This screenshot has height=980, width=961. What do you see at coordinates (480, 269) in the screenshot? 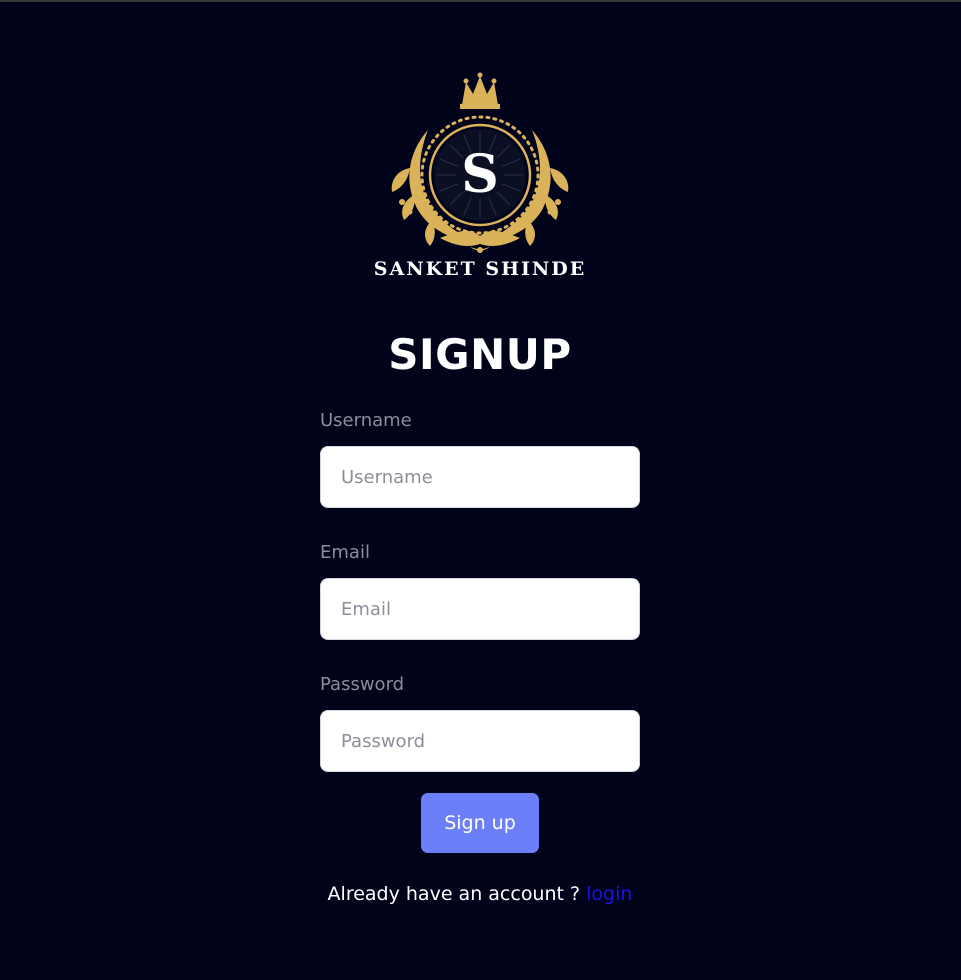
I see `brand-name: SANKET SHINDE` at bounding box center [480, 269].